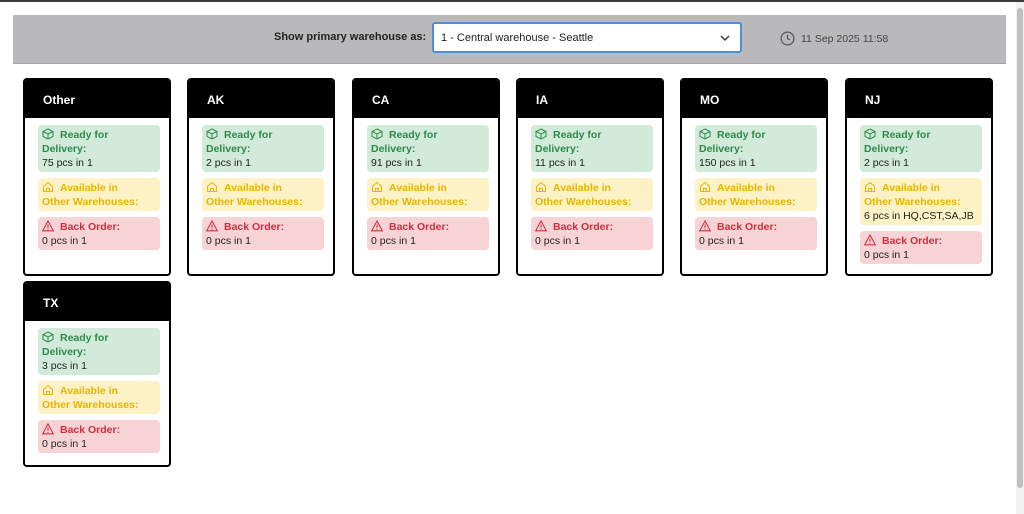  What do you see at coordinates (517, 38) in the screenshot?
I see `primary-warehouse-select-value: 1 - Central warehouse - Seattle` at bounding box center [517, 38].